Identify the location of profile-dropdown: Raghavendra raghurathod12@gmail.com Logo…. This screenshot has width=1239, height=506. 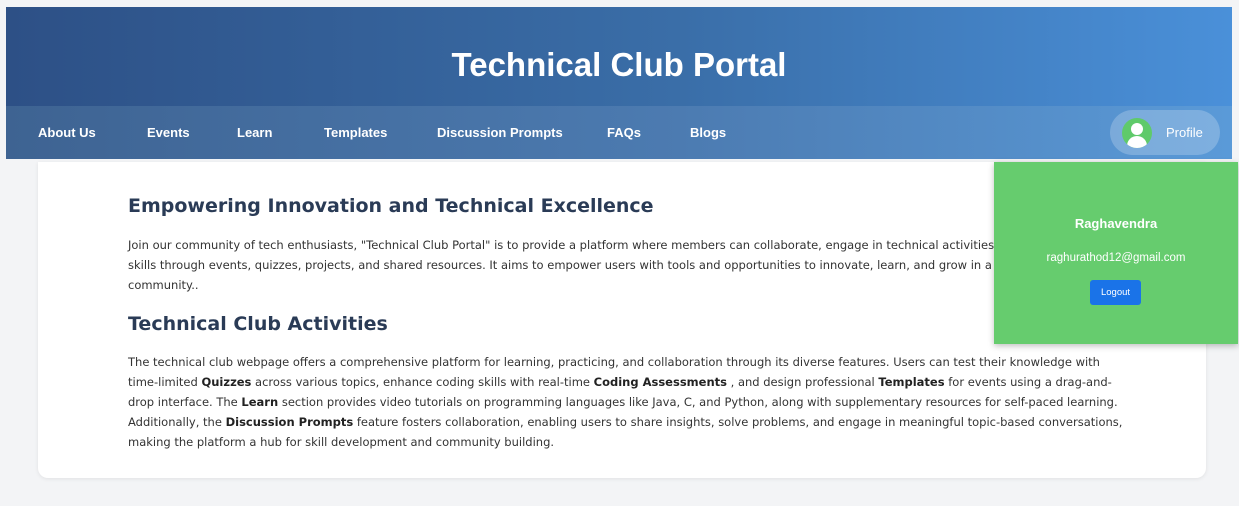
(1116, 253).